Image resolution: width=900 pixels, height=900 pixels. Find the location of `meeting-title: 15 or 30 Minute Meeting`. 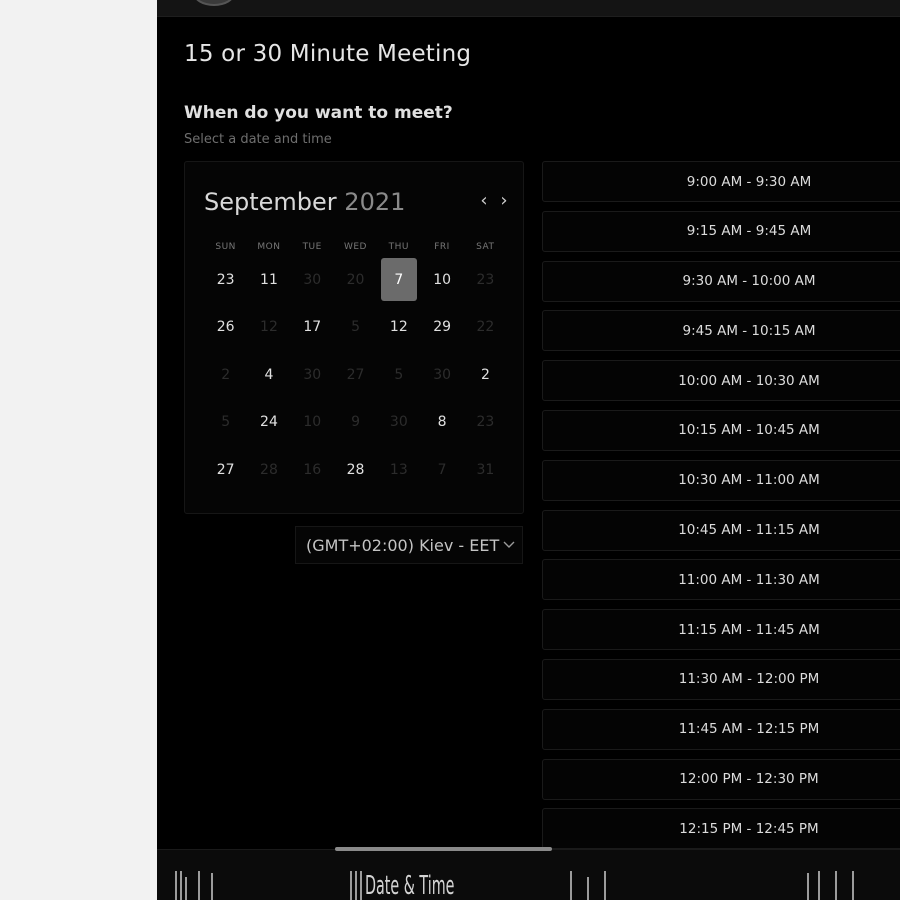

meeting-title: 15 or 30 Minute Meeting is located at coordinates (328, 54).